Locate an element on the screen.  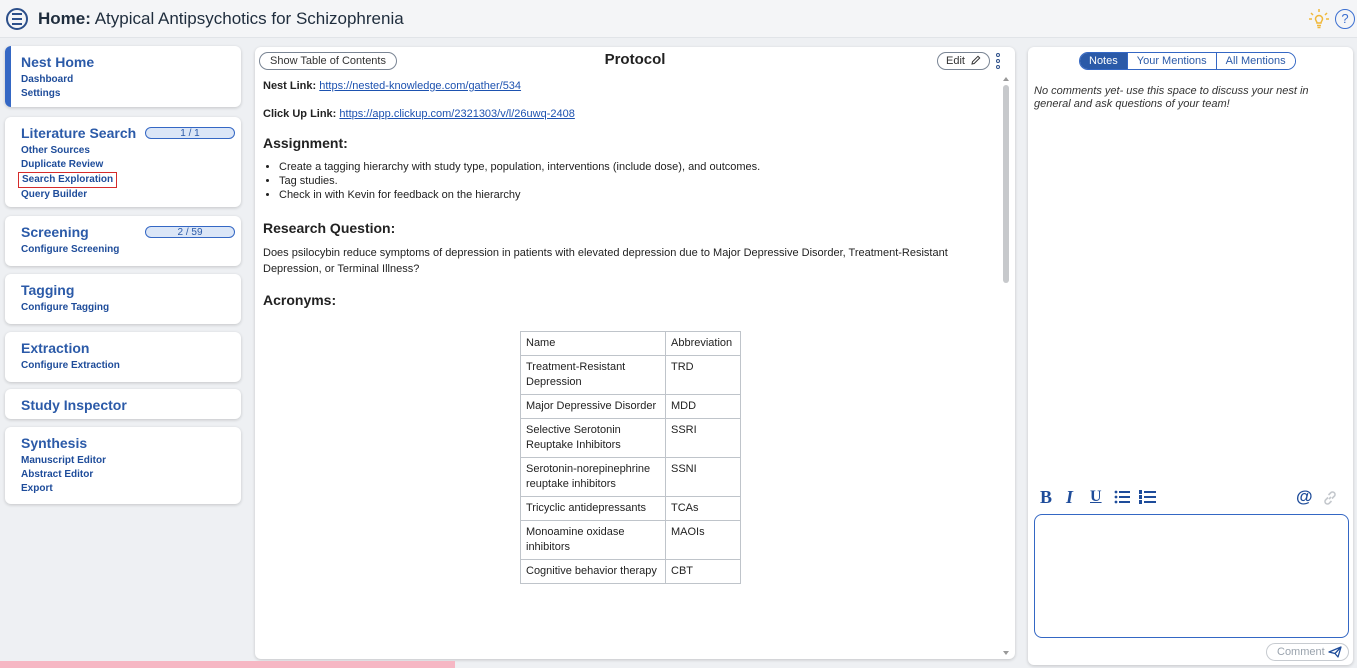
sidebar-link-manuscript-editor: Manuscript Editor is located at coordinates (63, 461).